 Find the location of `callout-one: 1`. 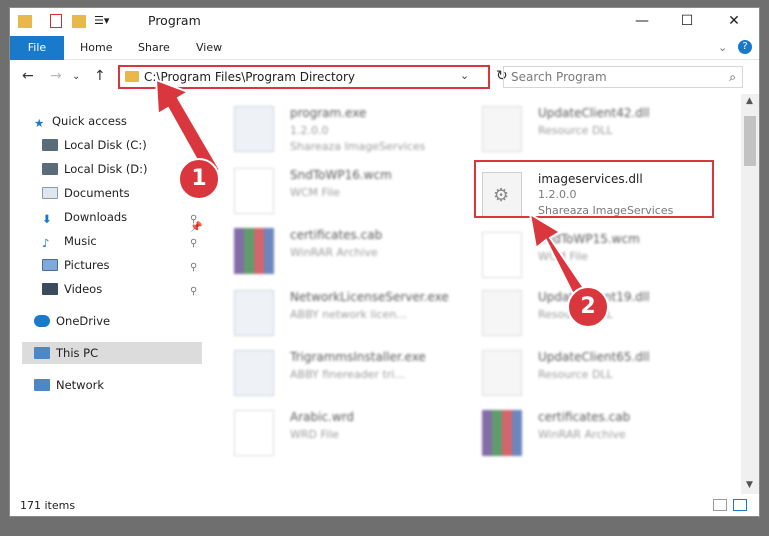

callout-one: 1 is located at coordinates (199, 179).